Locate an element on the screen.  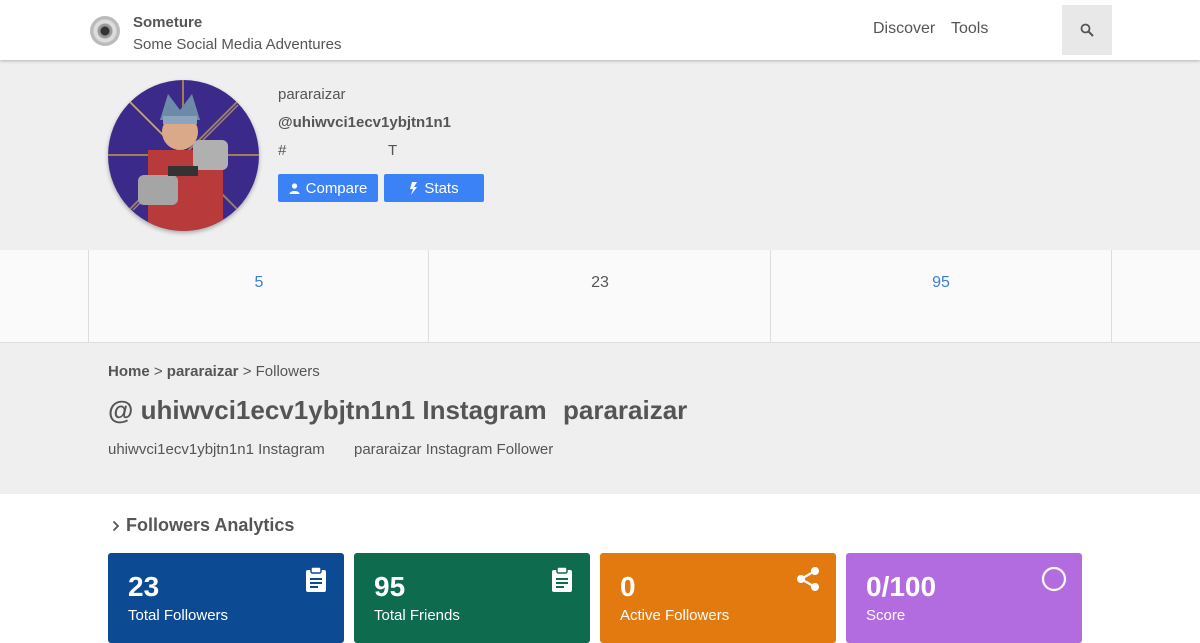
count-following: 95 is located at coordinates (941, 283).